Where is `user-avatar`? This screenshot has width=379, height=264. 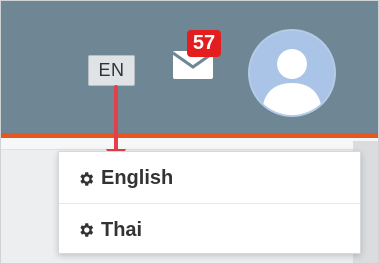
user-avatar is located at coordinates (292, 73).